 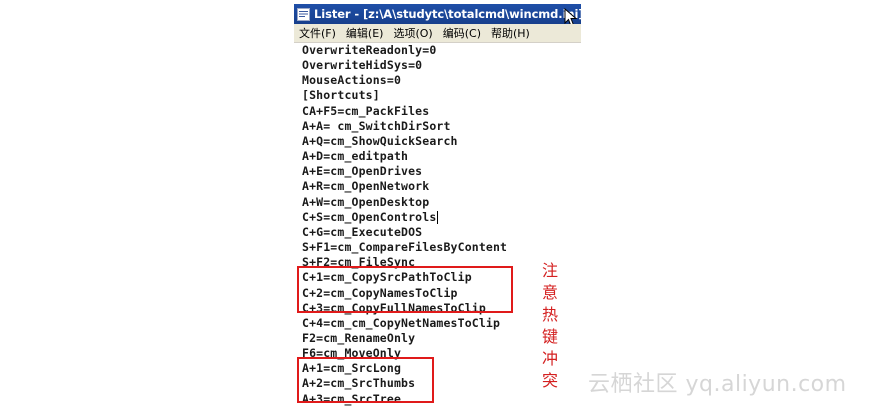 I want to click on menu-bar: 文件(F) 编辑(E) 选项(O) 编码(C) 帮助(H), so click(x=437, y=33).